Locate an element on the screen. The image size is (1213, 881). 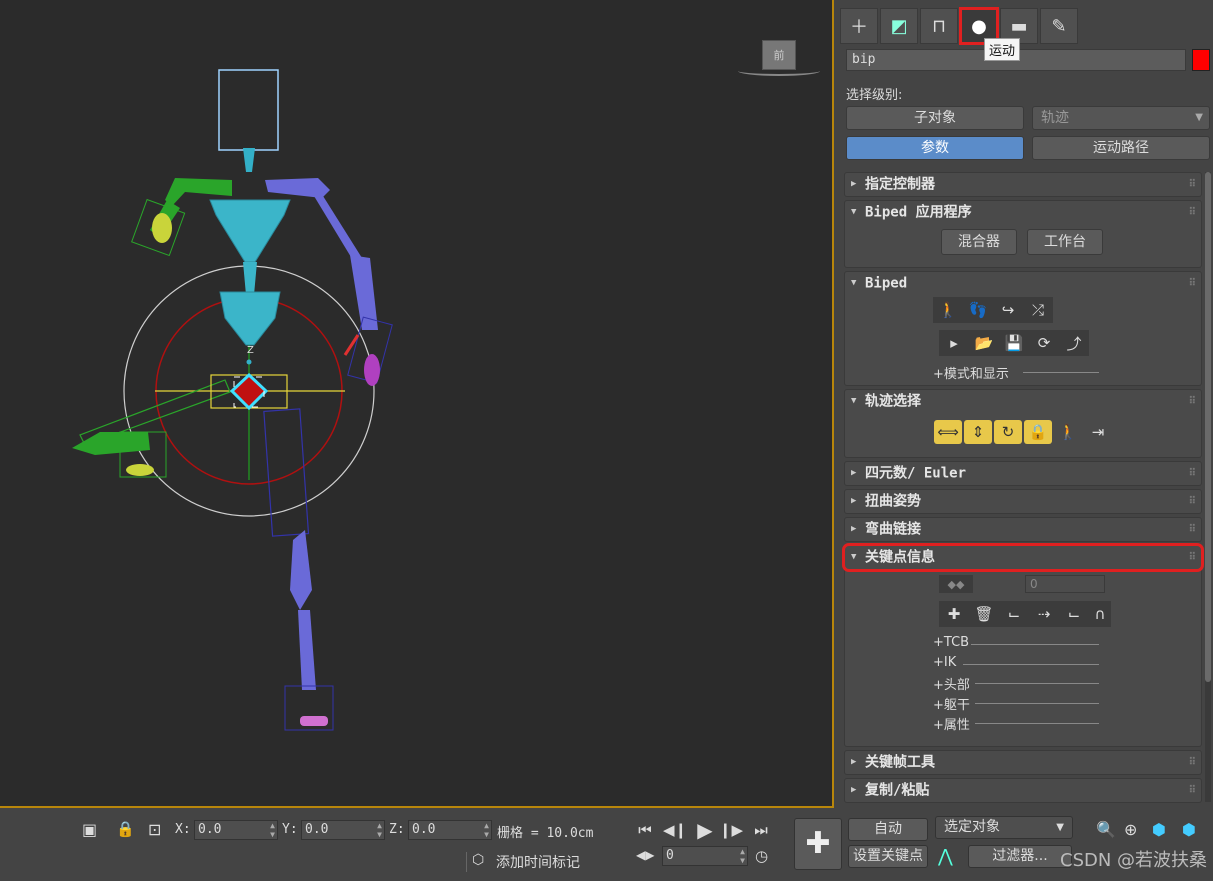
selection-set-dropdown: 选定对象 ▼ is located at coordinates (1004, 827).